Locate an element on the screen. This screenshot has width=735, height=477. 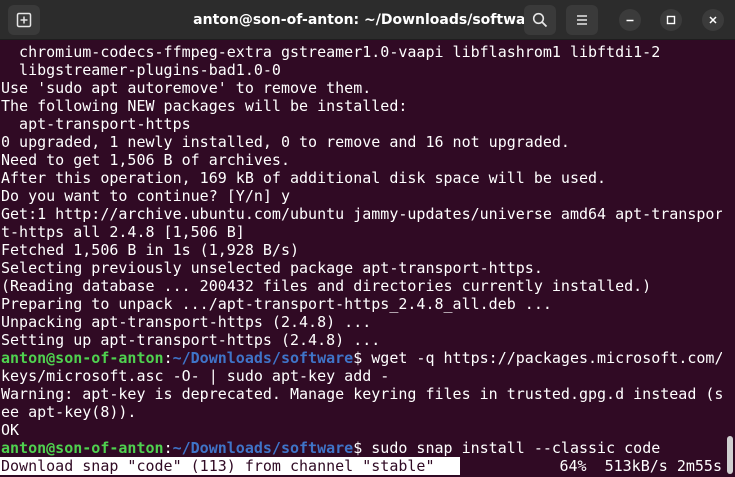
minimize-icon is located at coordinates (630, 20).